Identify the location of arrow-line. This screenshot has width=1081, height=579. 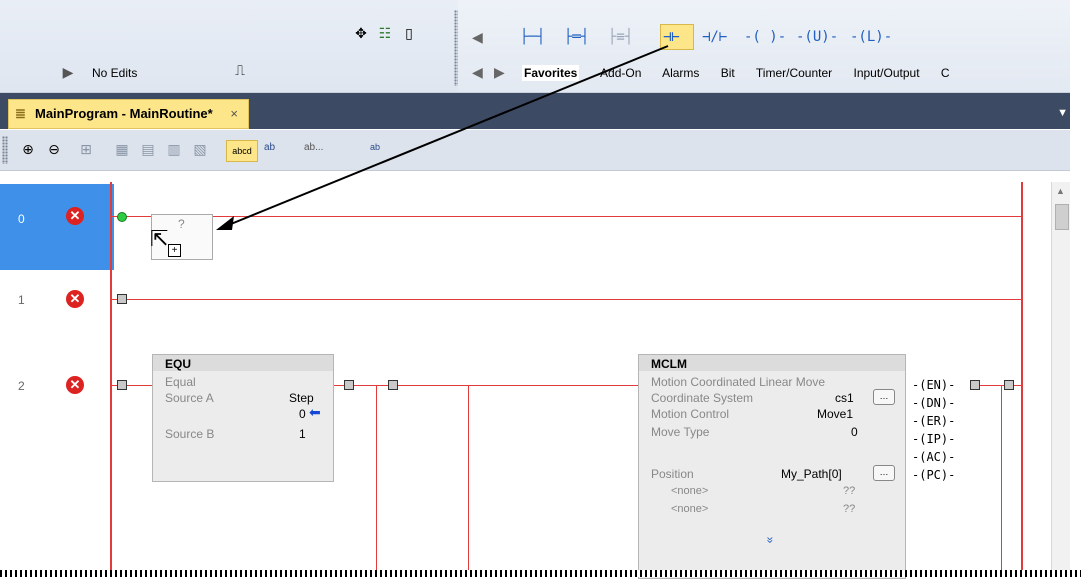
(447, 136).